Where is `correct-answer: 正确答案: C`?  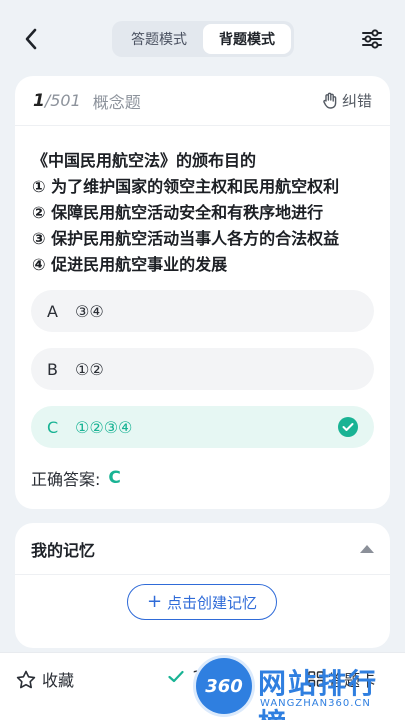 correct-answer: 正确答案: C is located at coordinates (202, 477).